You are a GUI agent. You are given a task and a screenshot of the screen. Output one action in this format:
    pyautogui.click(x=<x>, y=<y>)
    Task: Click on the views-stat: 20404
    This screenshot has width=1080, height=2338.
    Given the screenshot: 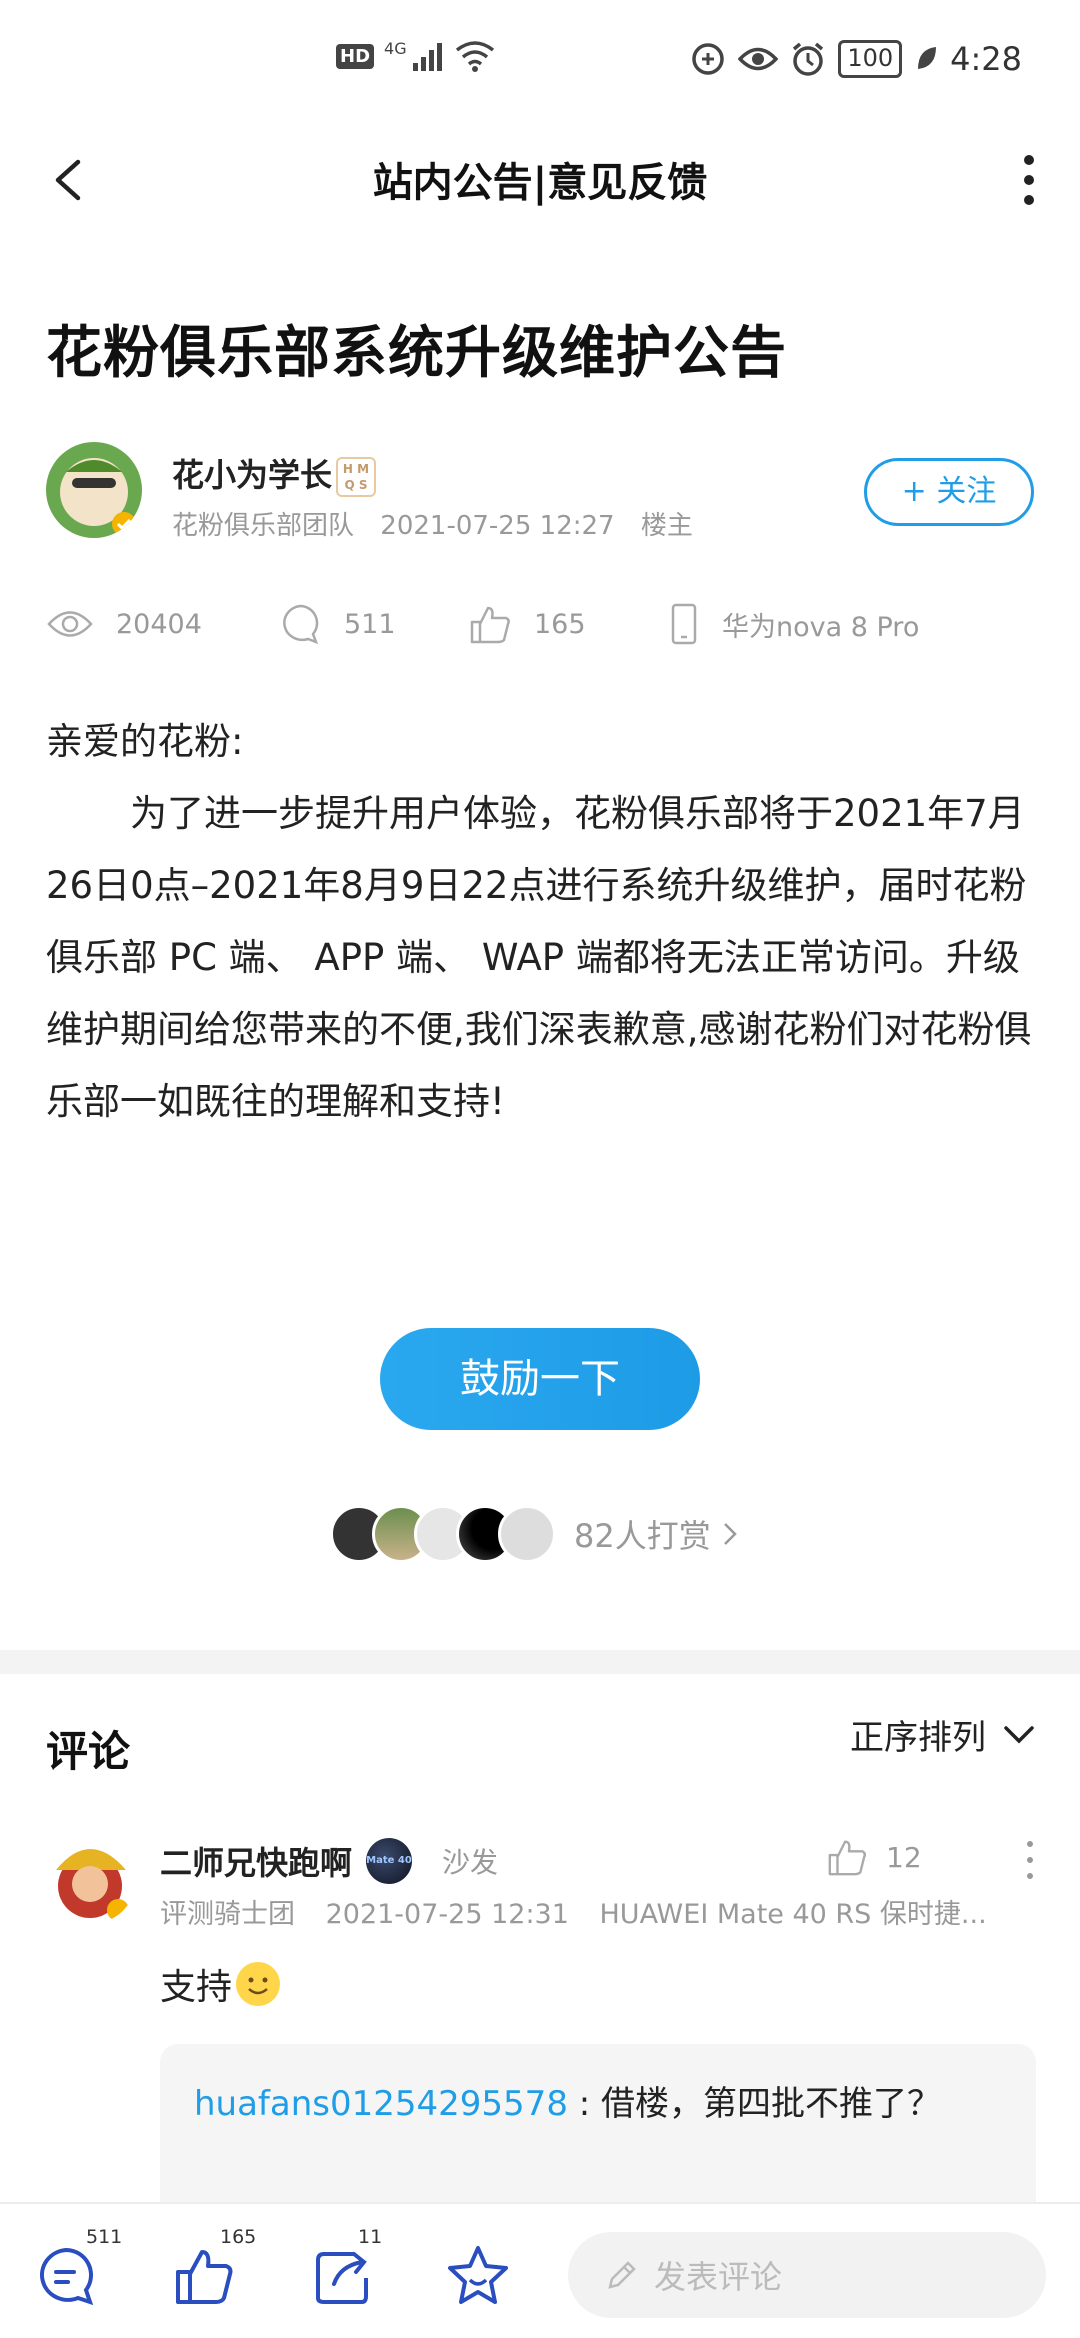 What is the action you would take?
    pyautogui.click(x=124, y=624)
    